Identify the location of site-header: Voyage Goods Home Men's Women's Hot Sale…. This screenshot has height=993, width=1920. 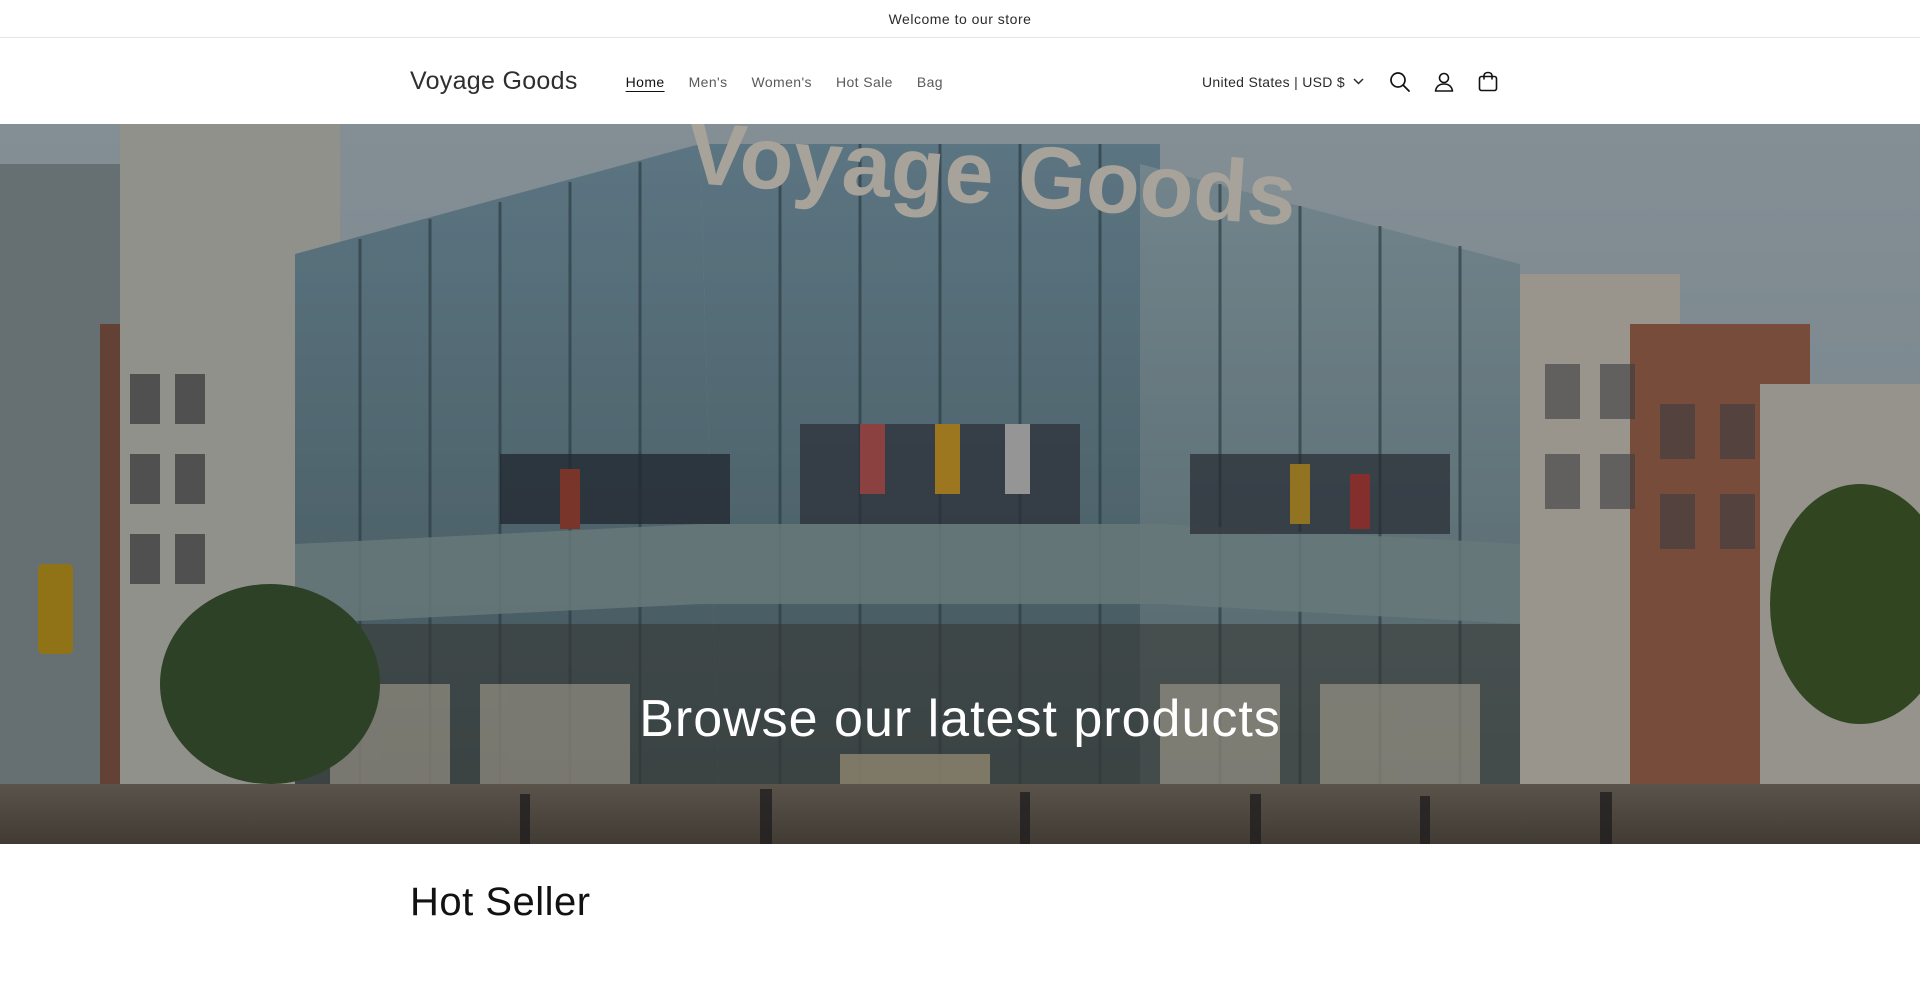
(960, 81).